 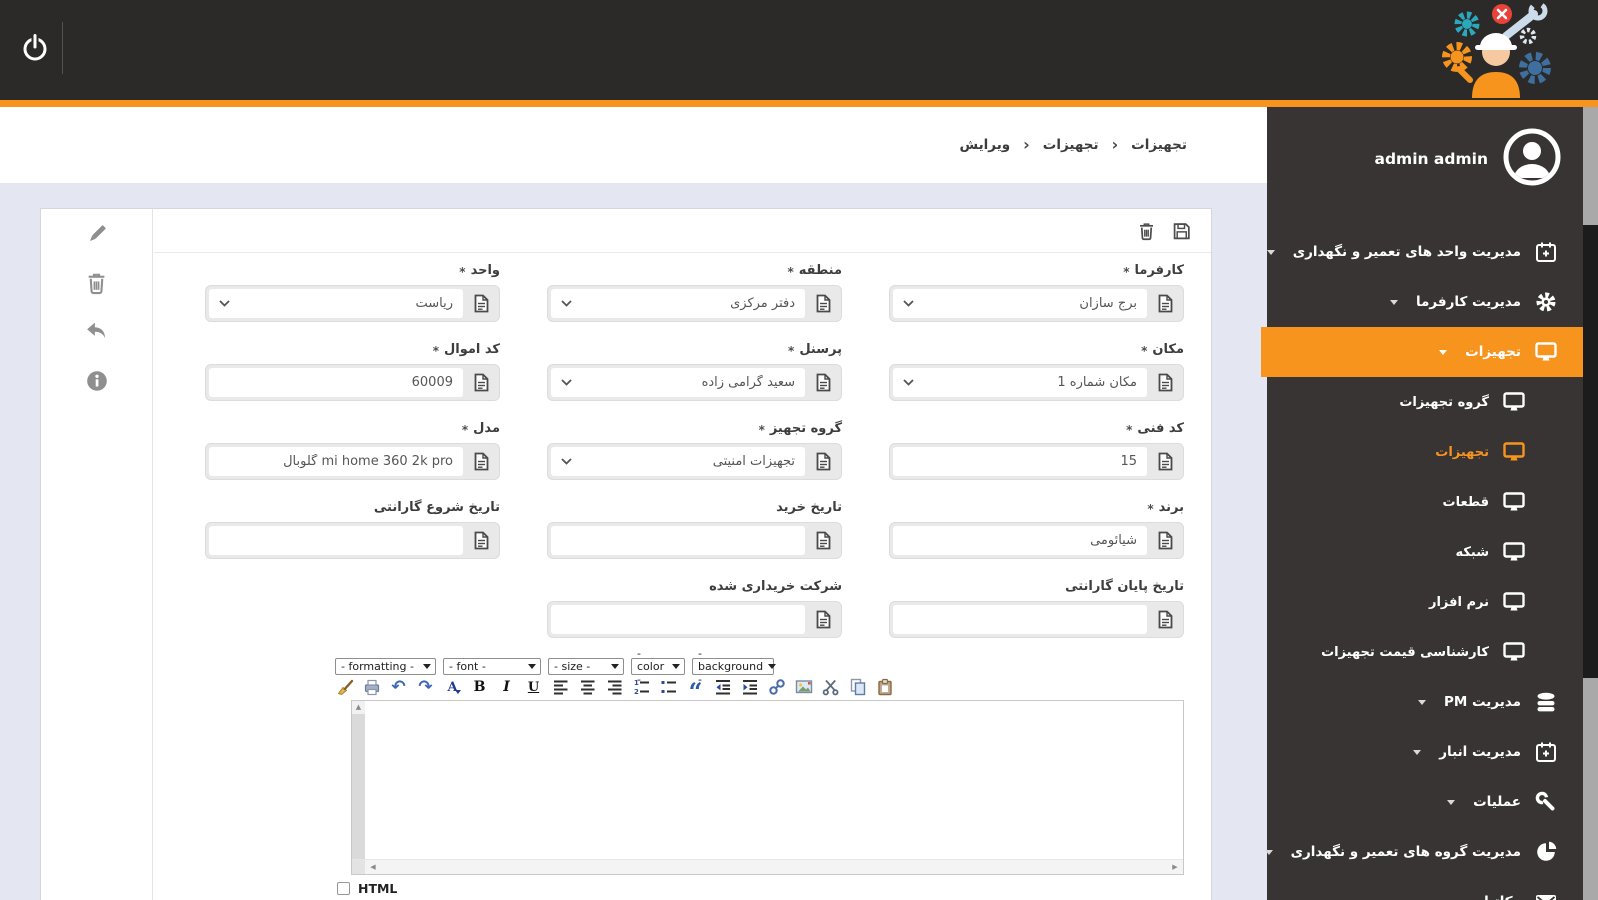 What do you see at coordinates (485, 270) in the screenshot?
I see `field-label: واحد` at bounding box center [485, 270].